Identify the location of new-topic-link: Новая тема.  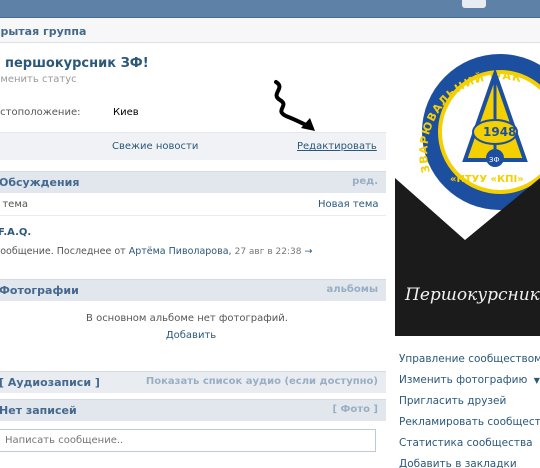
(348, 204).